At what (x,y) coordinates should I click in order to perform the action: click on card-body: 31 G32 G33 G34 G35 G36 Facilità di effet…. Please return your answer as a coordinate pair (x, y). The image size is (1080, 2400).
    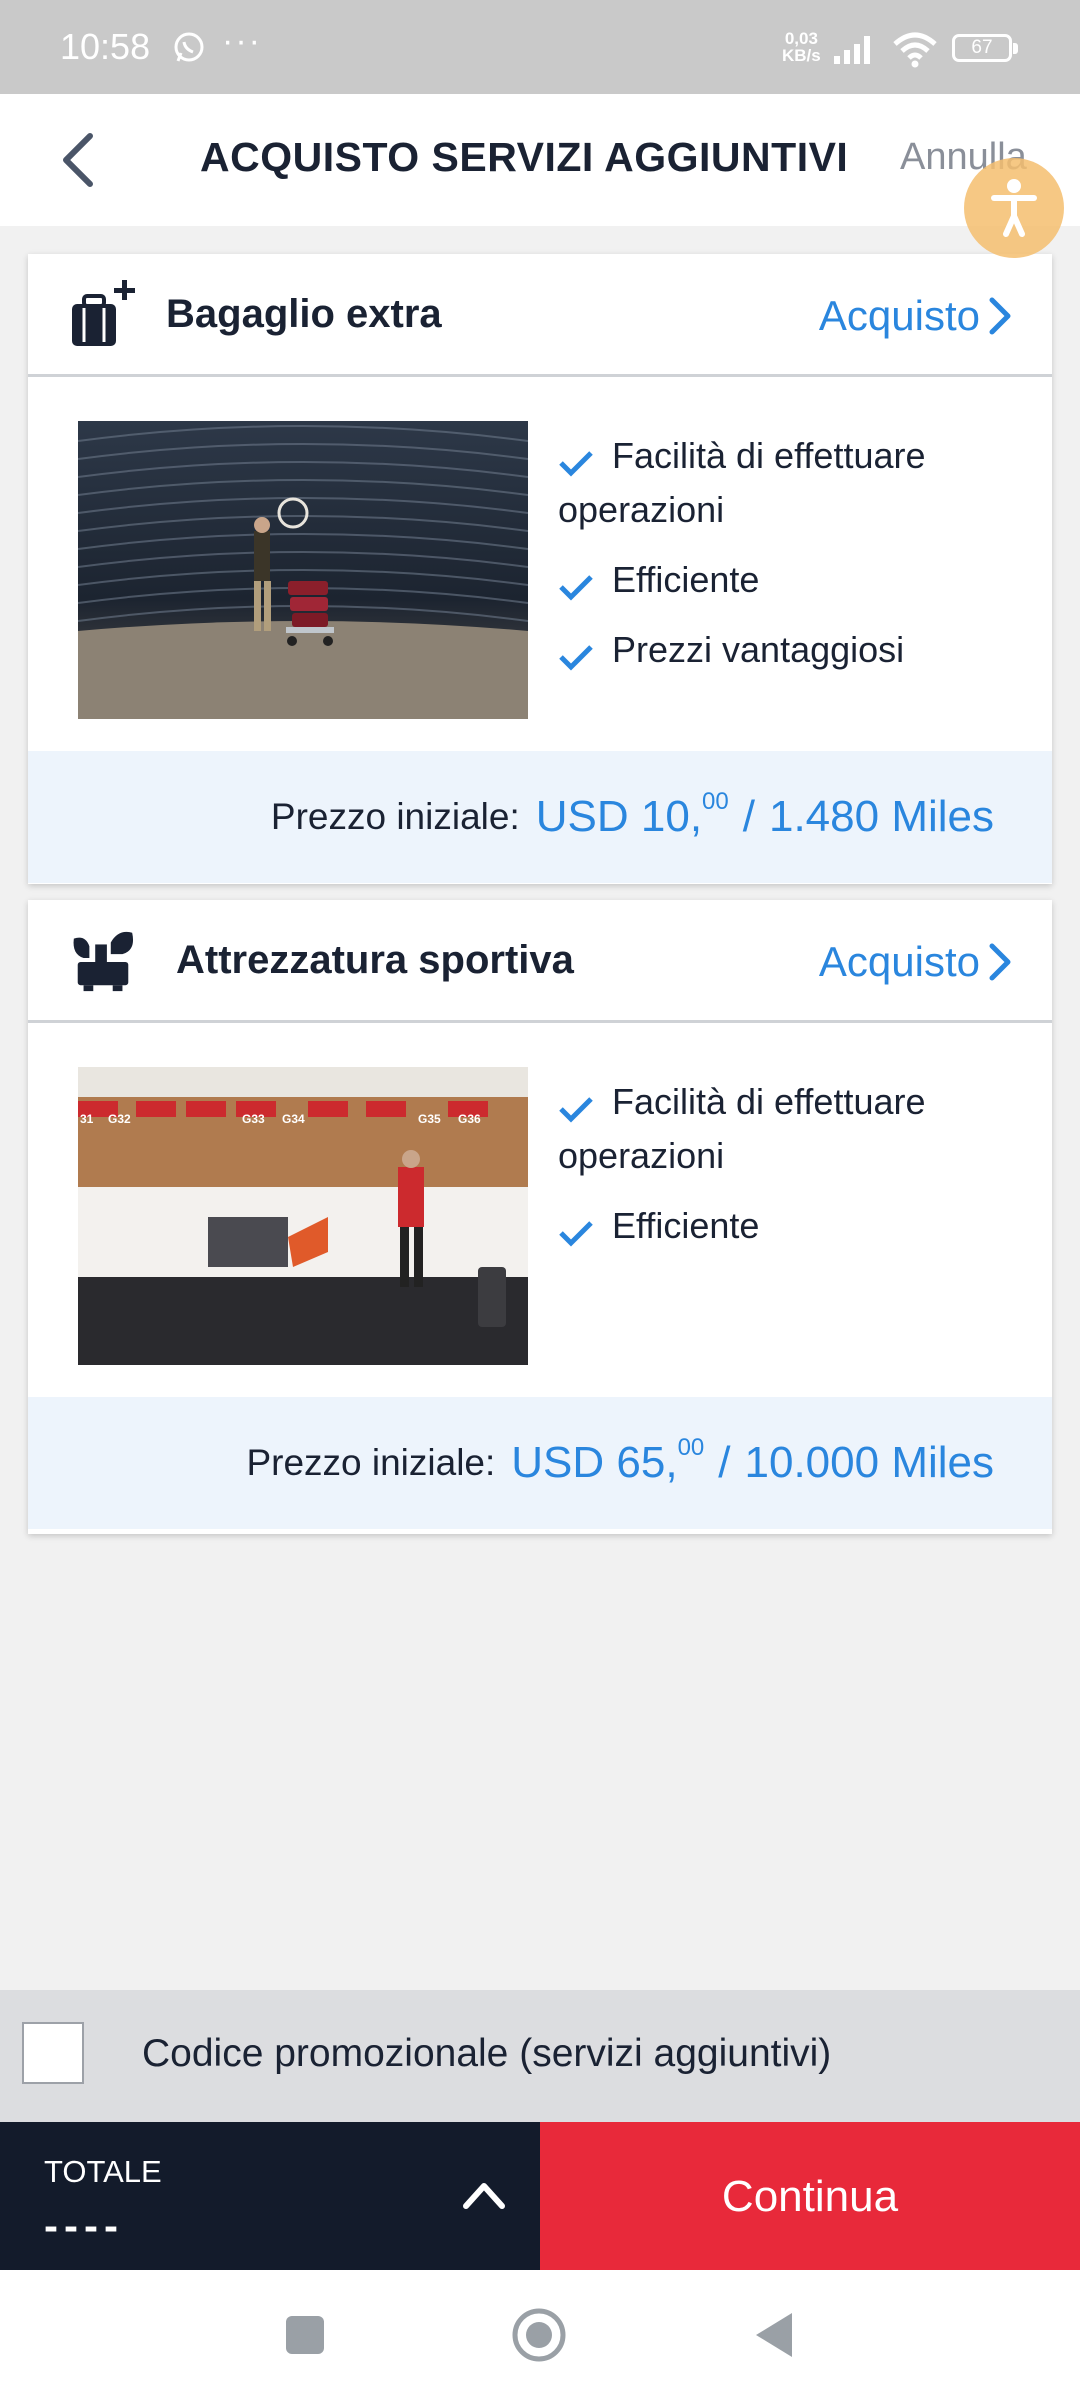
    Looking at the image, I should click on (540, 1210).